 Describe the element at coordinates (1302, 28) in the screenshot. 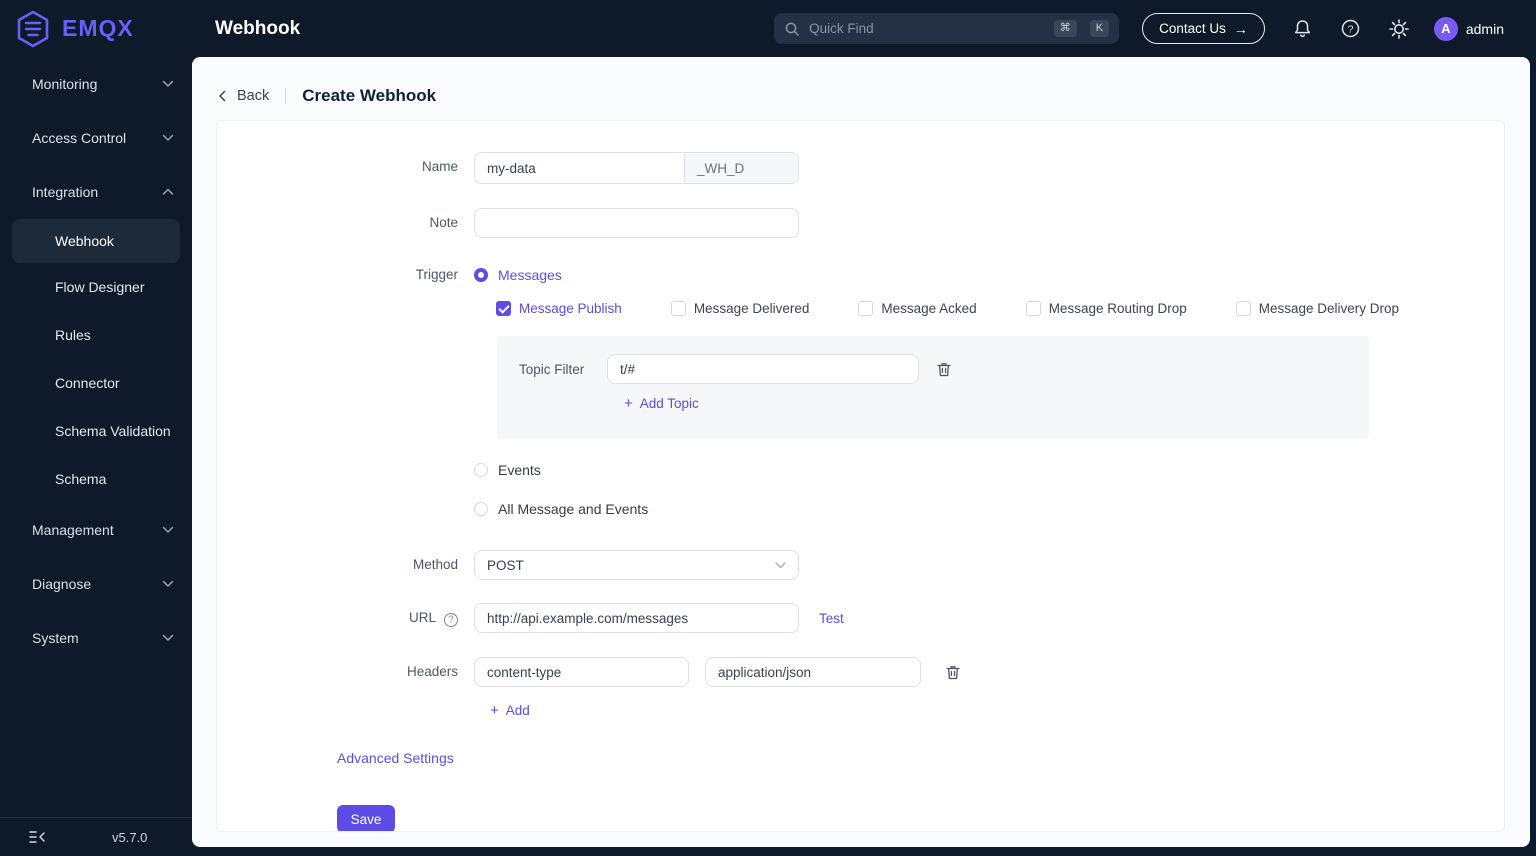

I see `bell-icon` at that location.